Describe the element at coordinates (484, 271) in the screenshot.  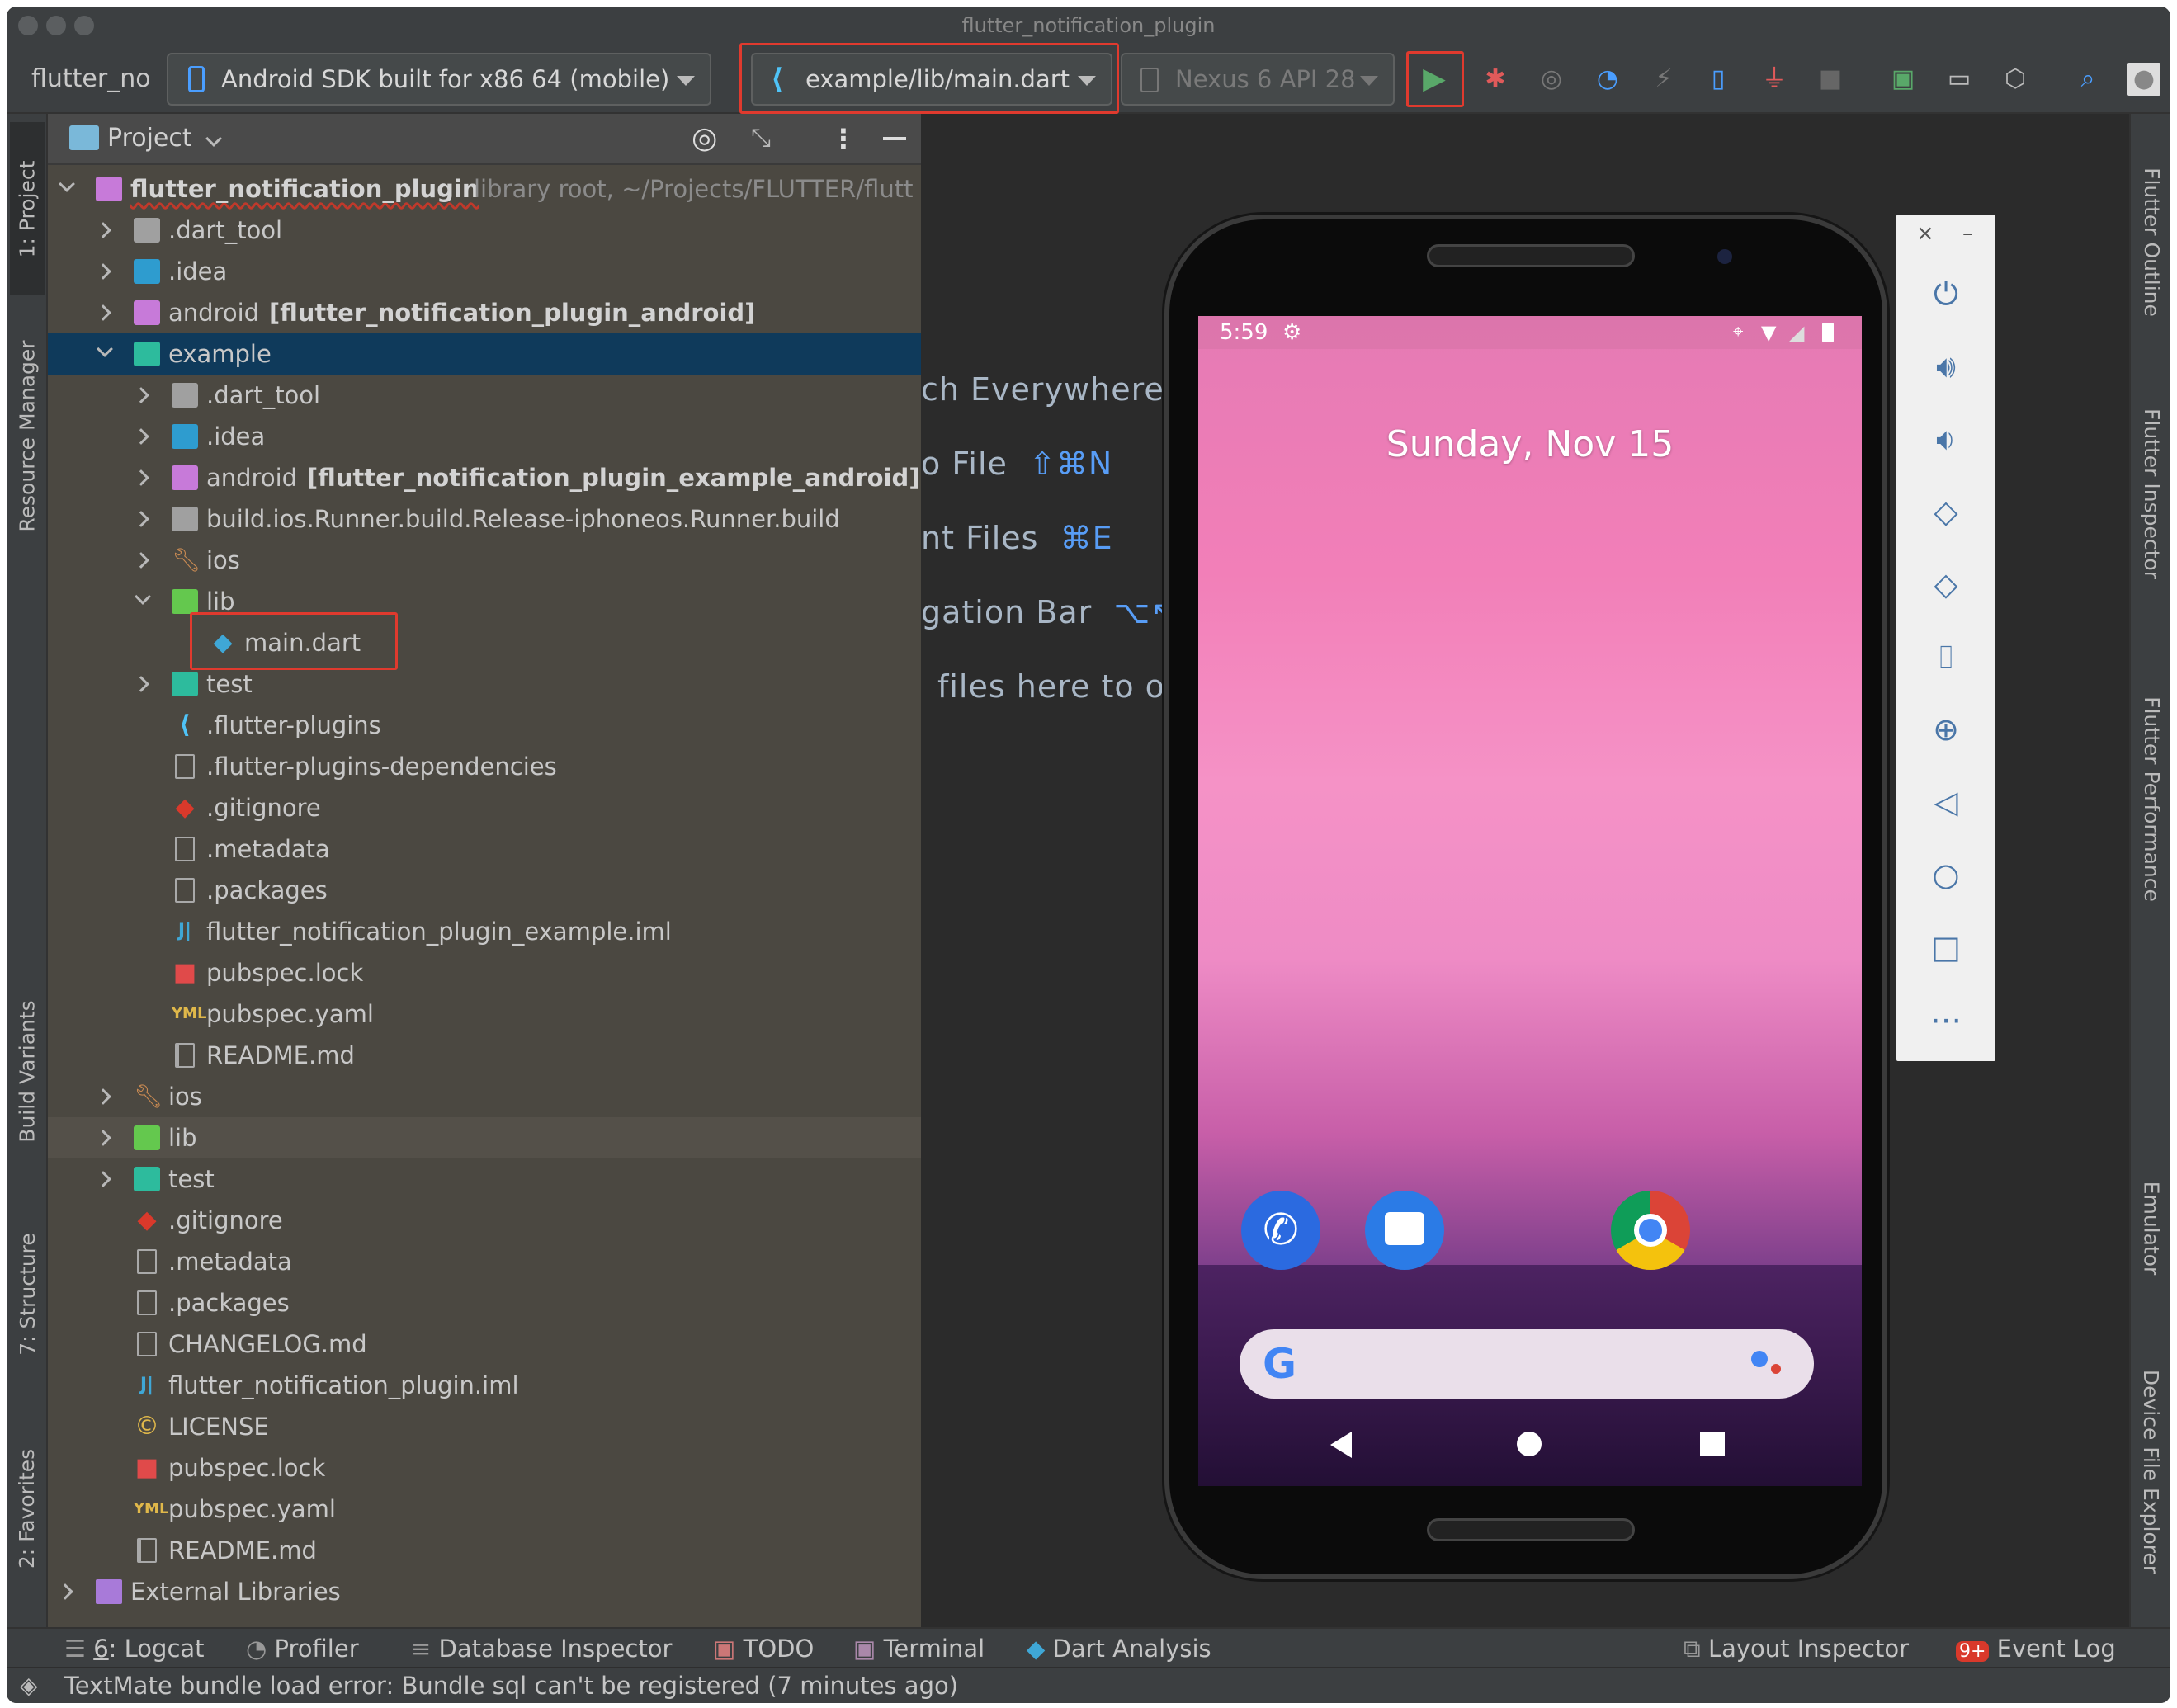
I see `tree-row: .idea` at that location.